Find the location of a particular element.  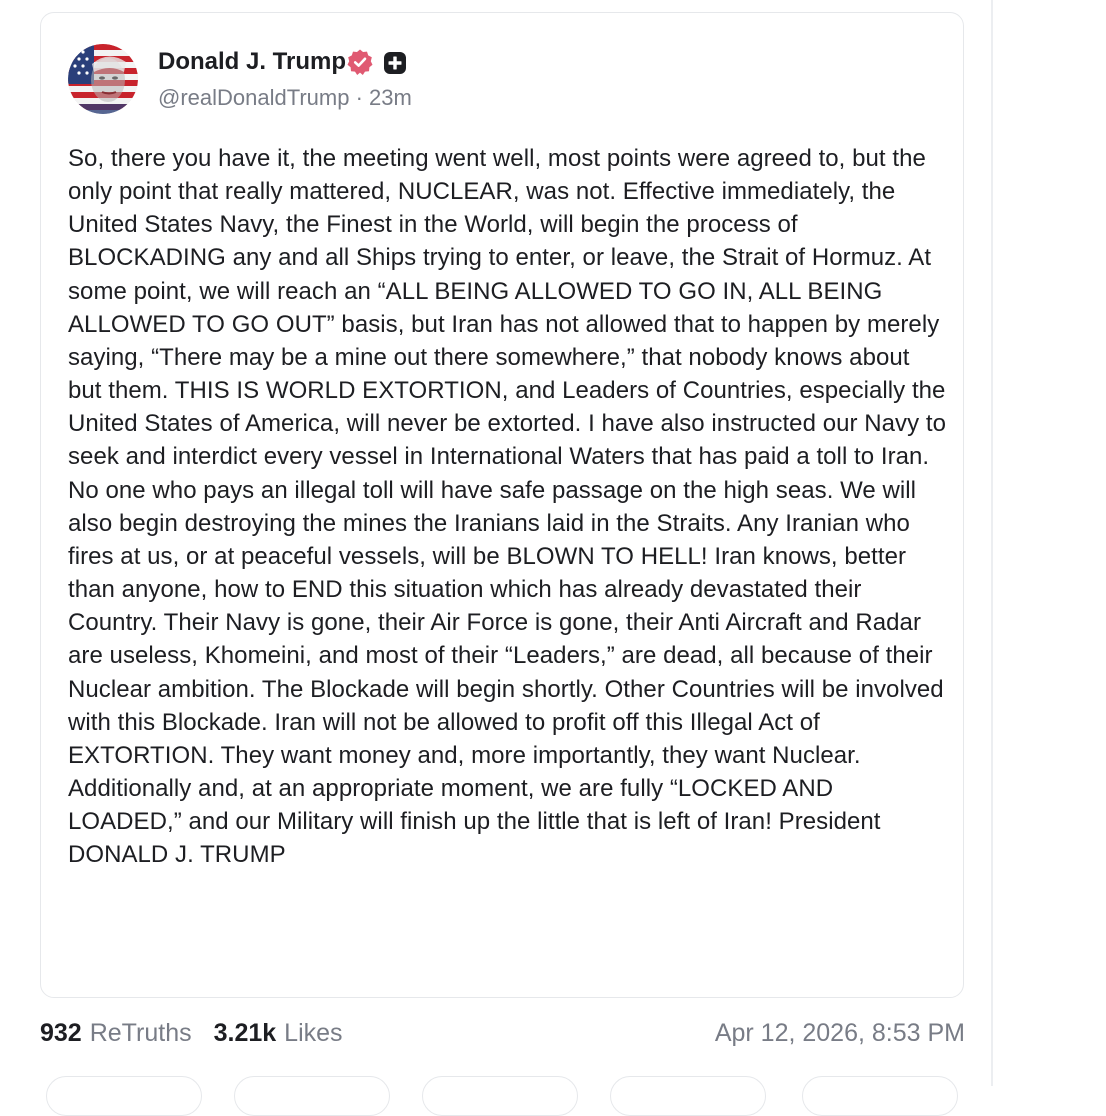

post-timestamp: Apr 12, 2026, 8:53 PM is located at coordinates (839, 1033).